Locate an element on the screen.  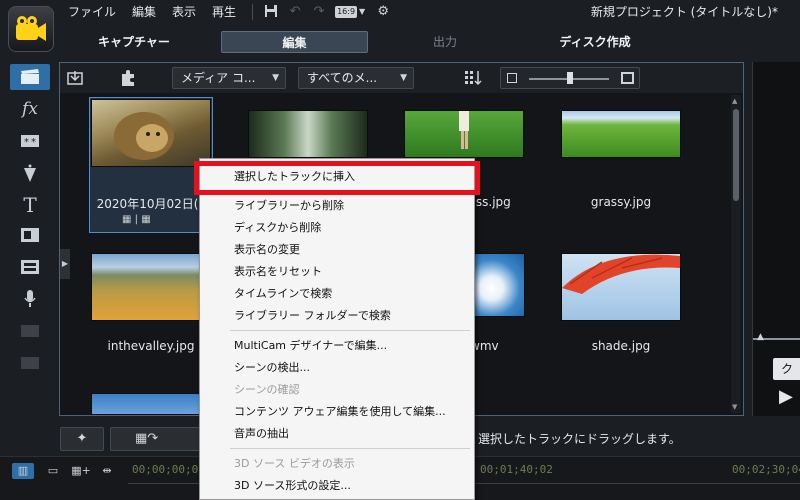
plugin-puzzle-icon is located at coordinates (128, 78).